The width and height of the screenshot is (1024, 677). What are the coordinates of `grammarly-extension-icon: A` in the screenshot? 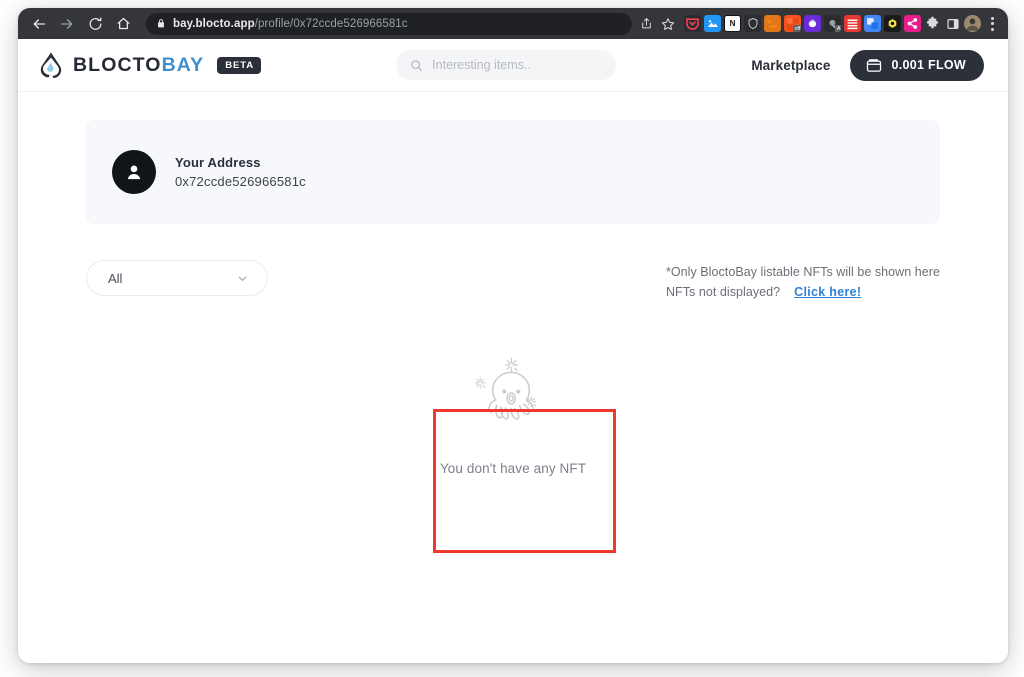 It's located at (832, 23).